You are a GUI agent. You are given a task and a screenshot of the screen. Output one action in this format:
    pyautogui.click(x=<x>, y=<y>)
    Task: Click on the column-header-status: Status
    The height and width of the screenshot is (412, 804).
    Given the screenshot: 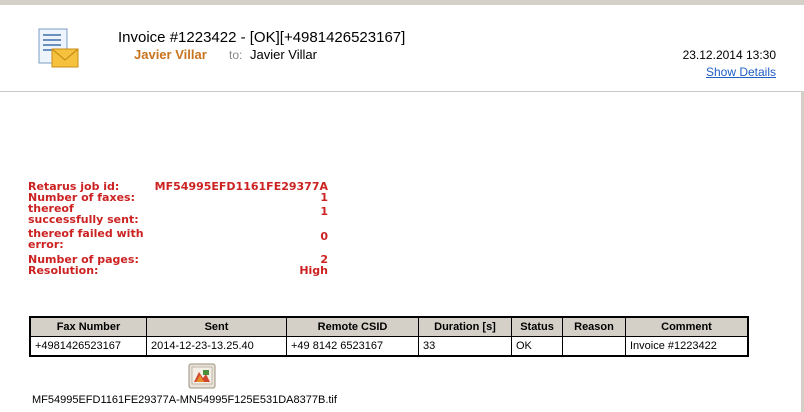 What is the action you would take?
    pyautogui.click(x=537, y=326)
    